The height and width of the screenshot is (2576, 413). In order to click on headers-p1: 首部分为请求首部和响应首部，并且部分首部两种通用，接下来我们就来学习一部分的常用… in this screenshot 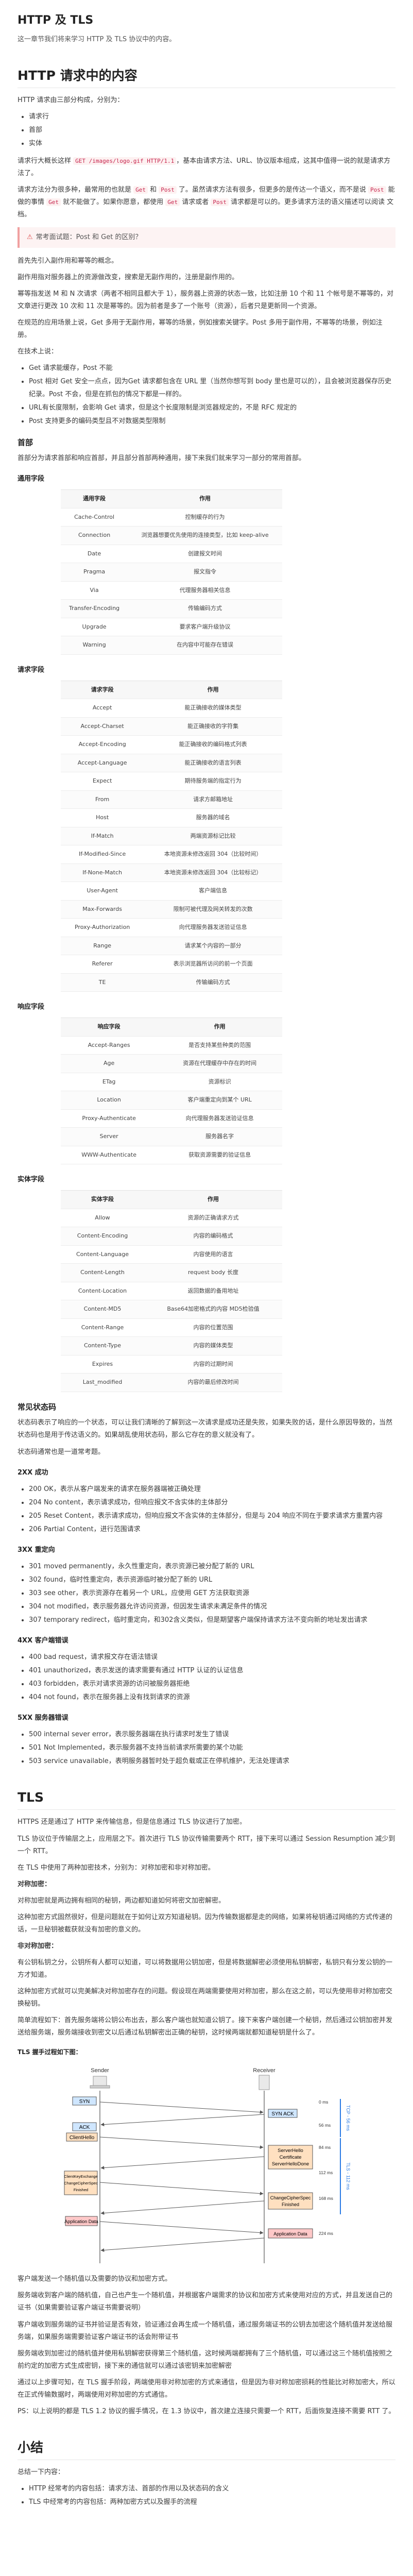, I will do `click(162, 459)`.